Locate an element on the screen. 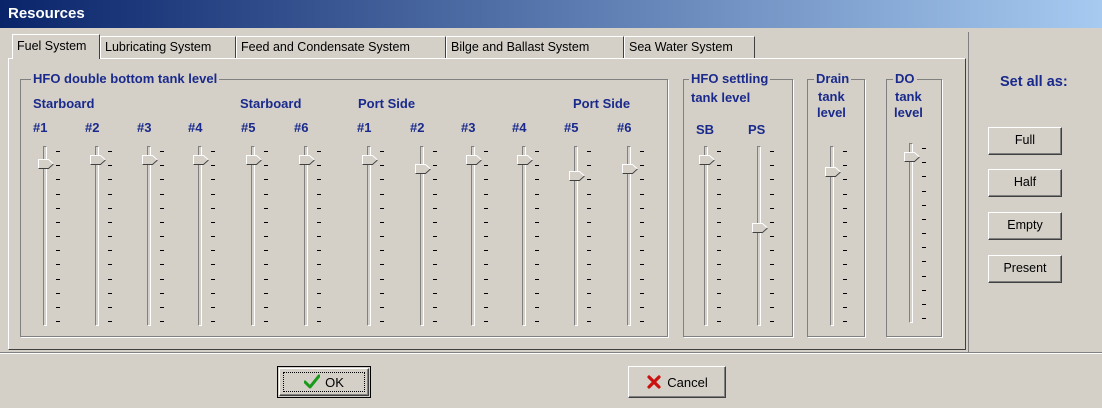 This screenshot has height=408, width=1102. set-all-present-button: Present is located at coordinates (1025, 269).